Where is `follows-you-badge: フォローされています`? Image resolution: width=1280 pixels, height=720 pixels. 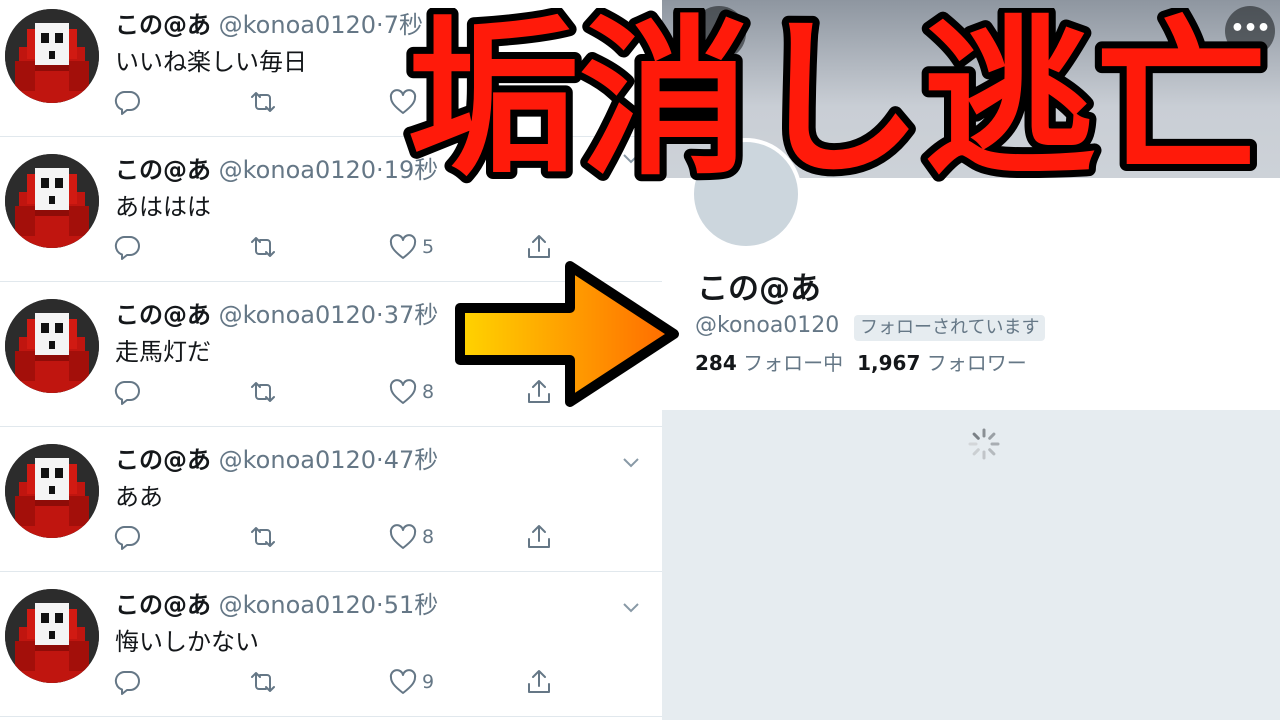 follows-you-badge: フォローされています is located at coordinates (950, 328).